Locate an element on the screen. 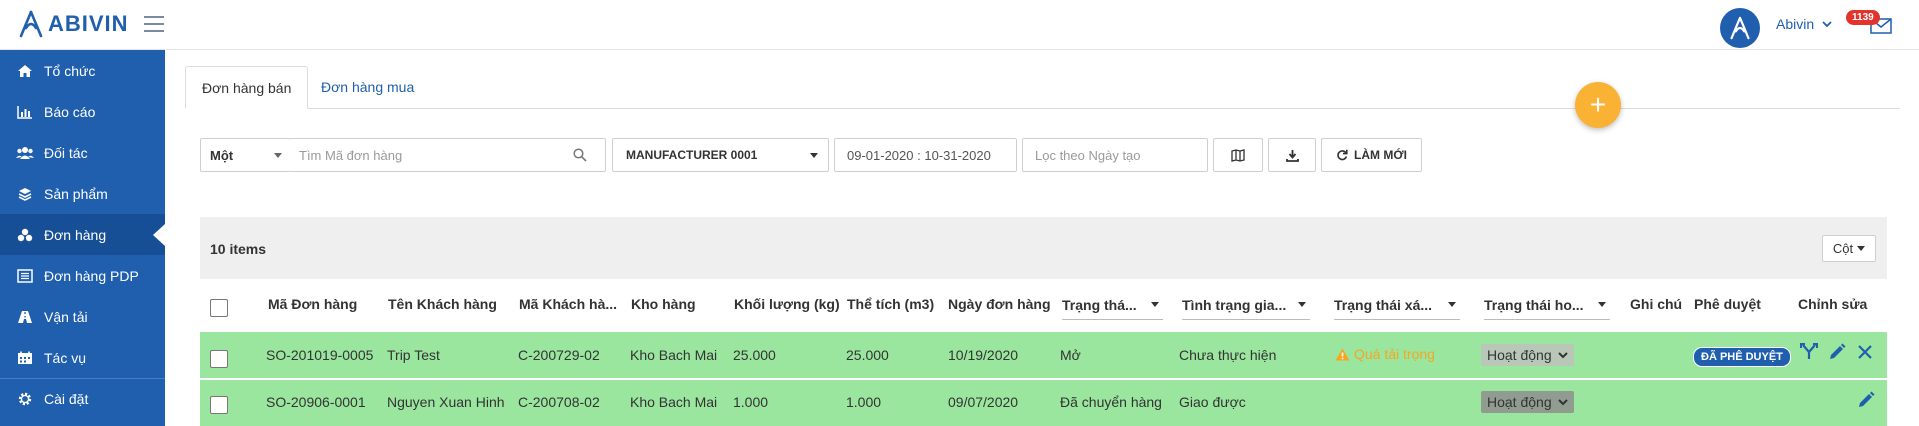 This screenshot has height=426, width=1919. abivin-logo-icon is located at coordinates (31, 24).